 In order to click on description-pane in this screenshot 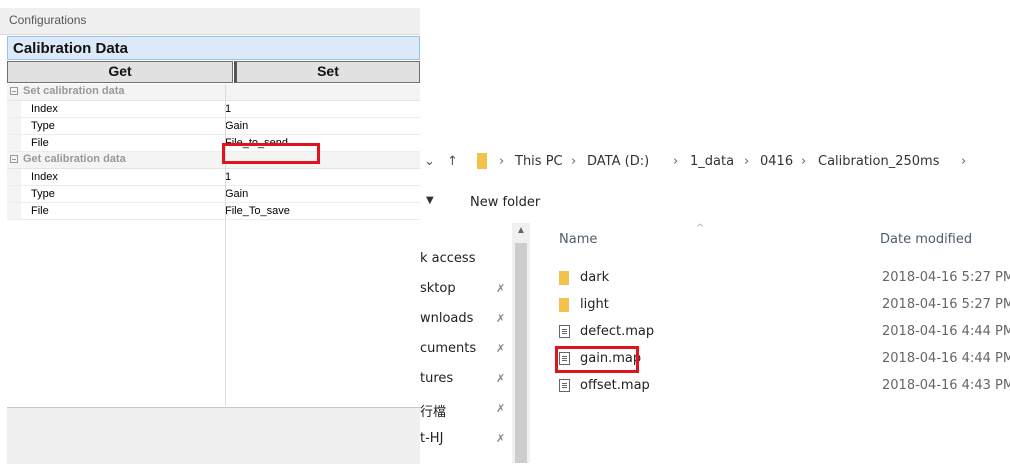, I will do `click(213, 435)`.